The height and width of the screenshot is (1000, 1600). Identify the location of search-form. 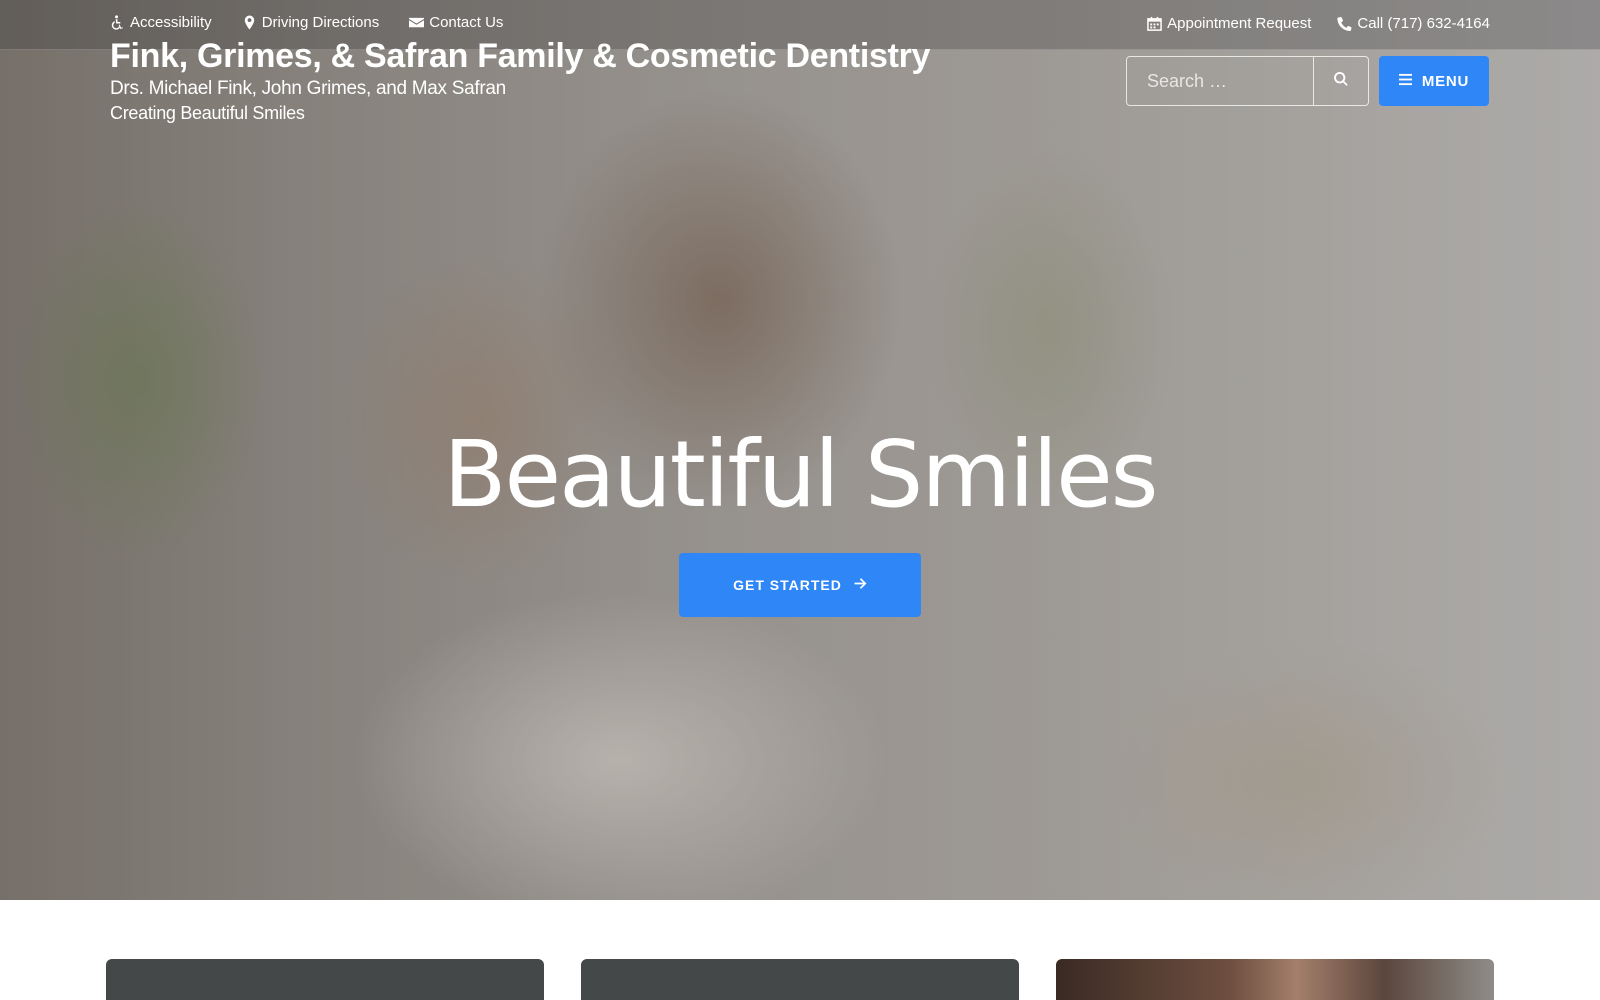
(1247, 81).